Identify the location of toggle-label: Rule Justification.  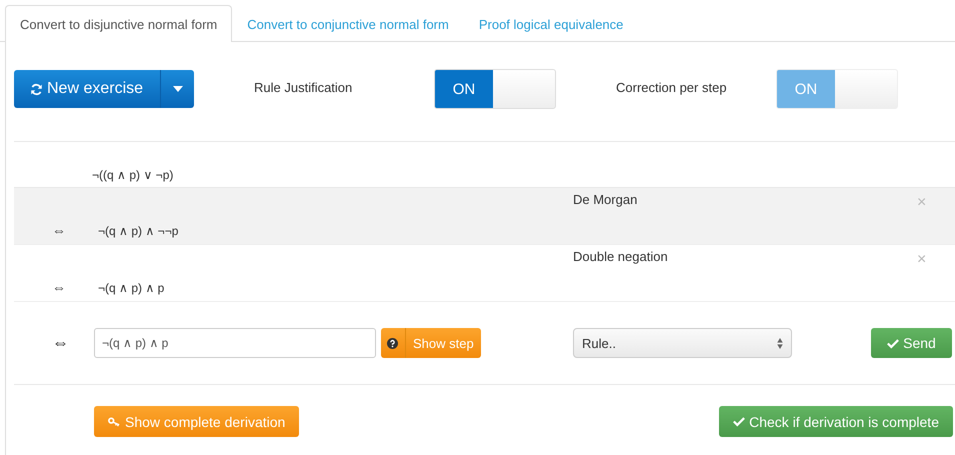
(304, 87).